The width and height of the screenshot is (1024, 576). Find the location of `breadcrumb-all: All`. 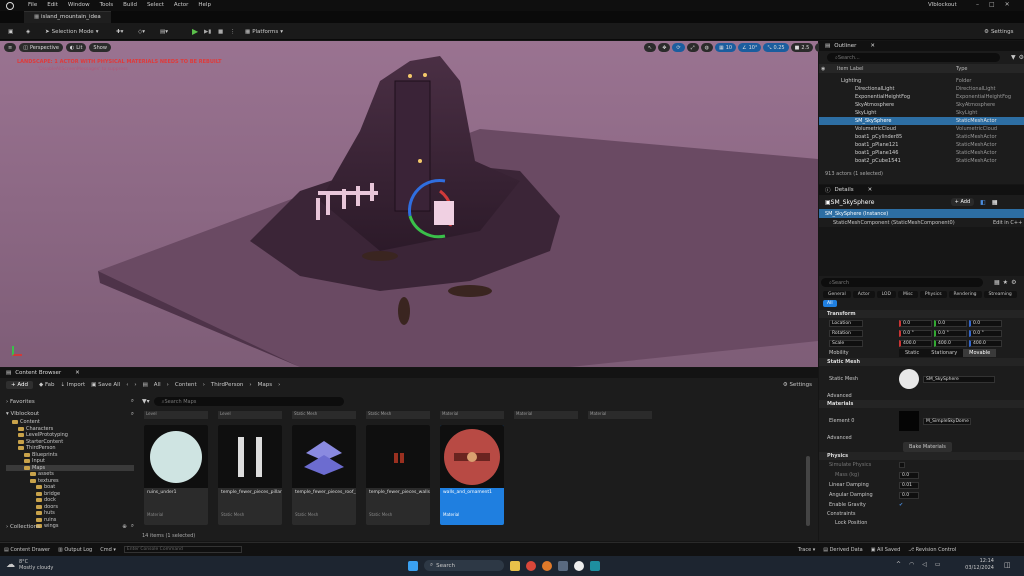

breadcrumb-all: All is located at coordinates (157, 385).